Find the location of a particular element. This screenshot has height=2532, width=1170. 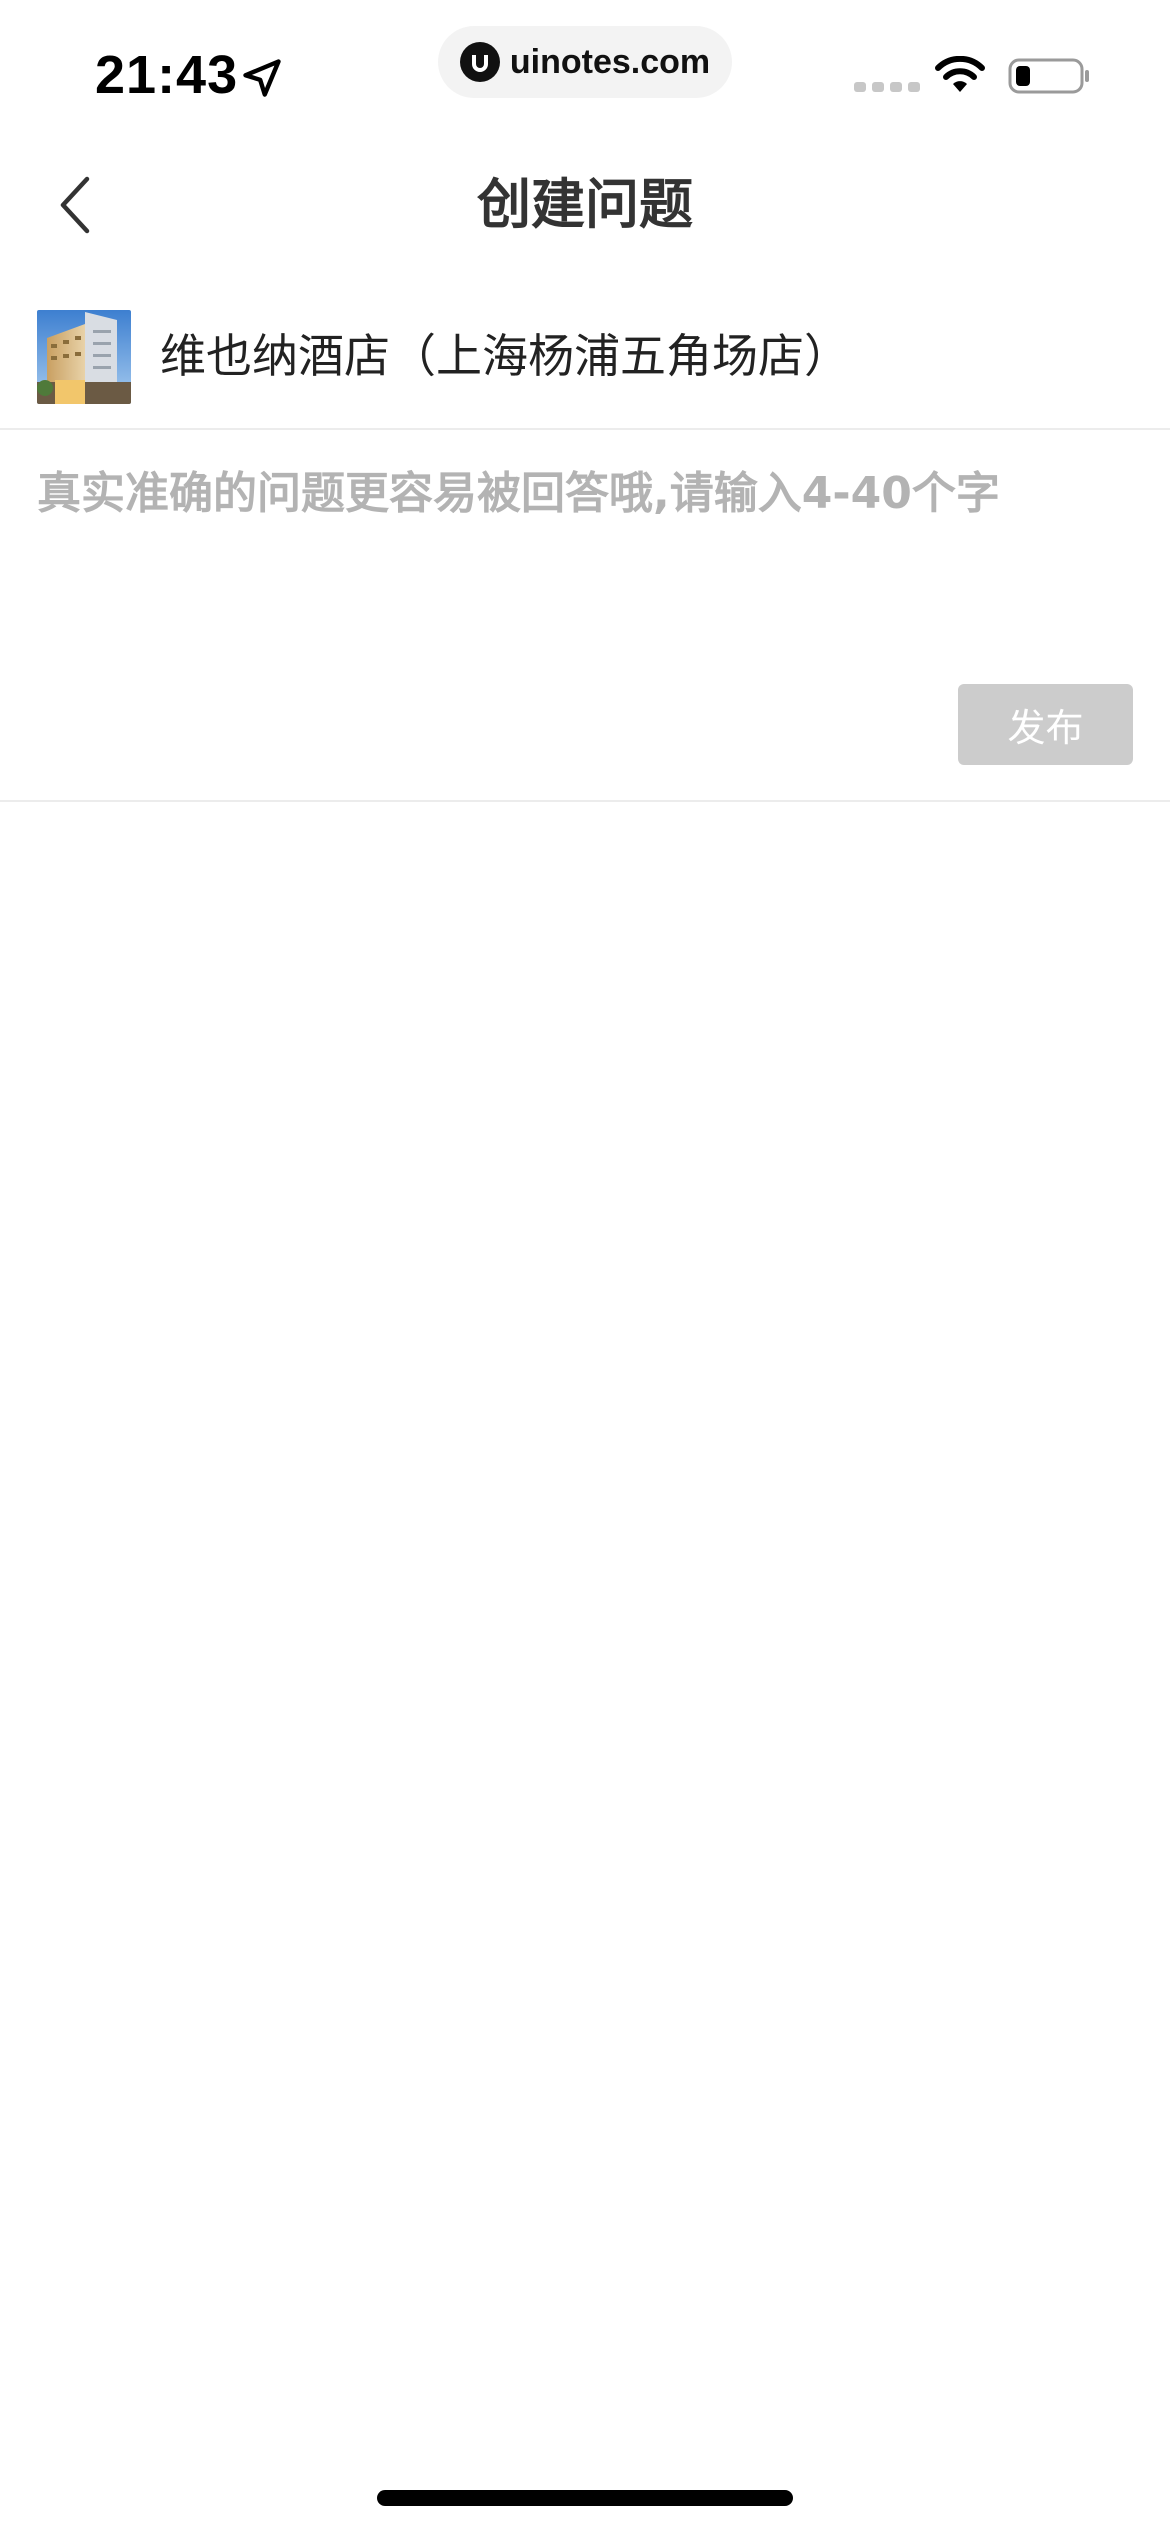

hotel-thumbnail is located at coordinates (84, 357).